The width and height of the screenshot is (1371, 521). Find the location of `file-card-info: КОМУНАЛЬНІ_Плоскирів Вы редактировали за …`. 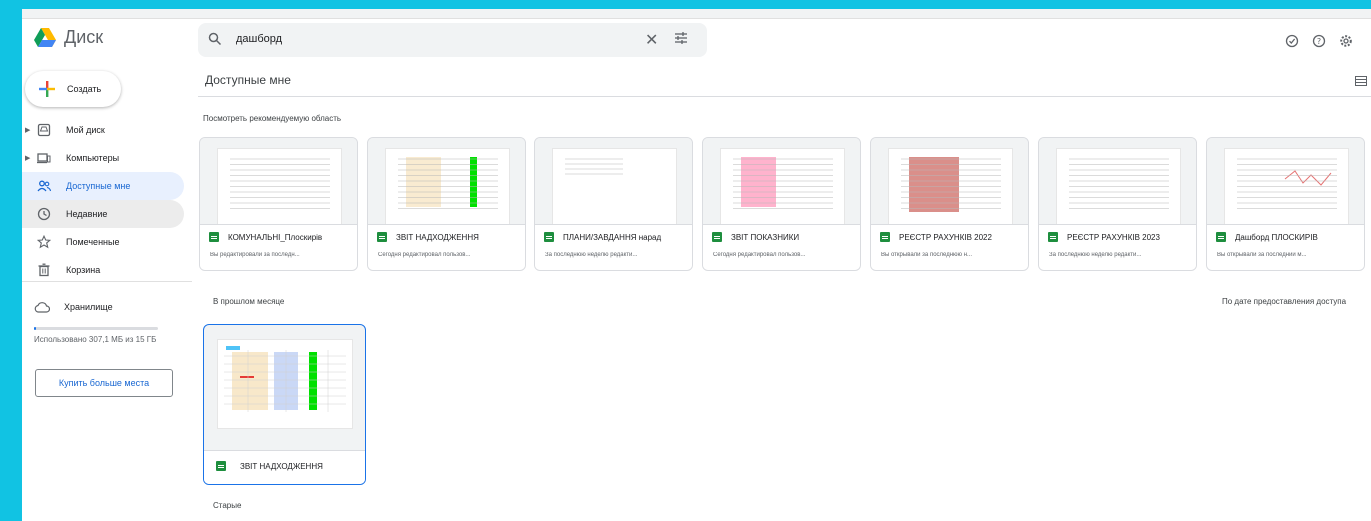

file-card-info: КОМУНАЛЬНІ_Плоскирів Вы редактировали за … is located at coordinates (278, 247).